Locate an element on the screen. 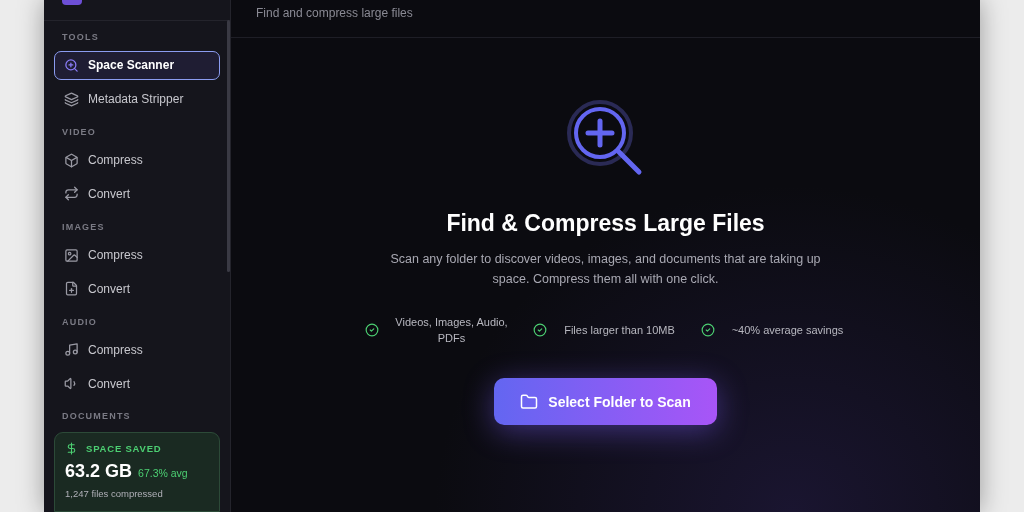 The height and width of the screenshot is (512, 1024). scrollbar is located at coordinates (228, 146).